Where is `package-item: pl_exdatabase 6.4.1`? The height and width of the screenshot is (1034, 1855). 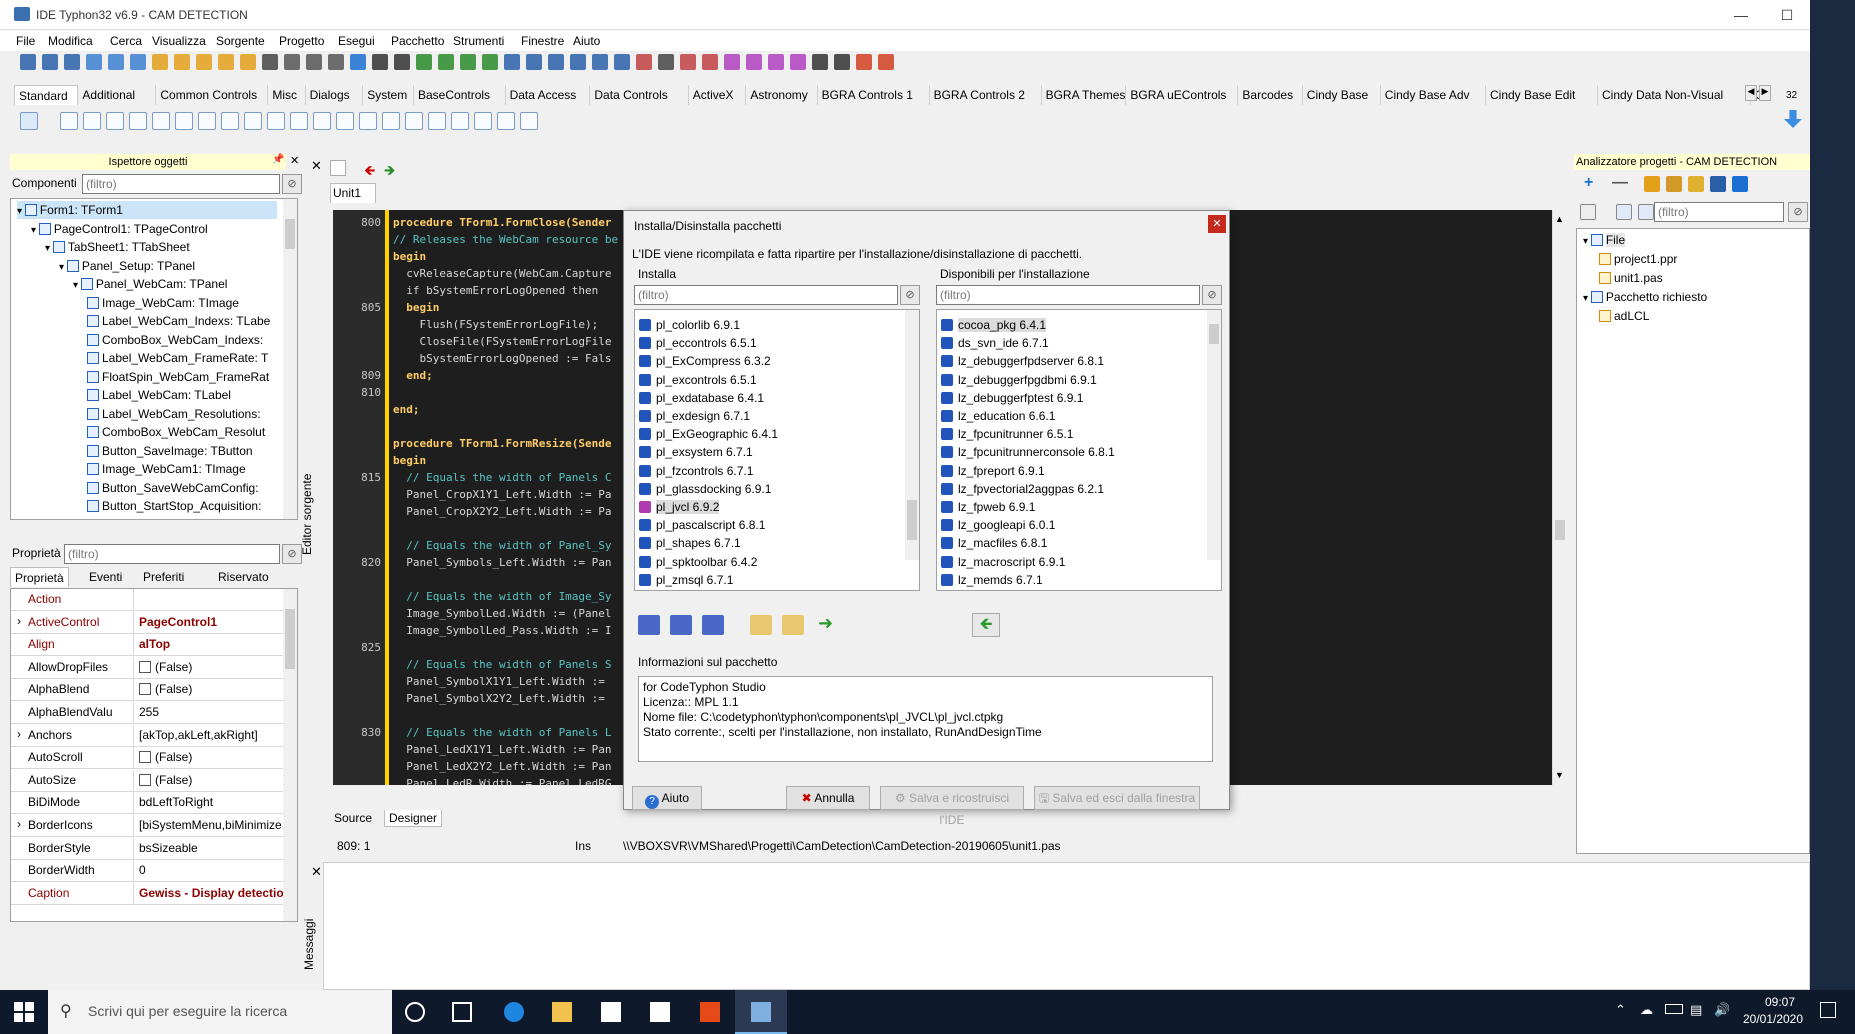 package-item: pl_exdatabase 6.4.1 is located at coordinates (769, 398).